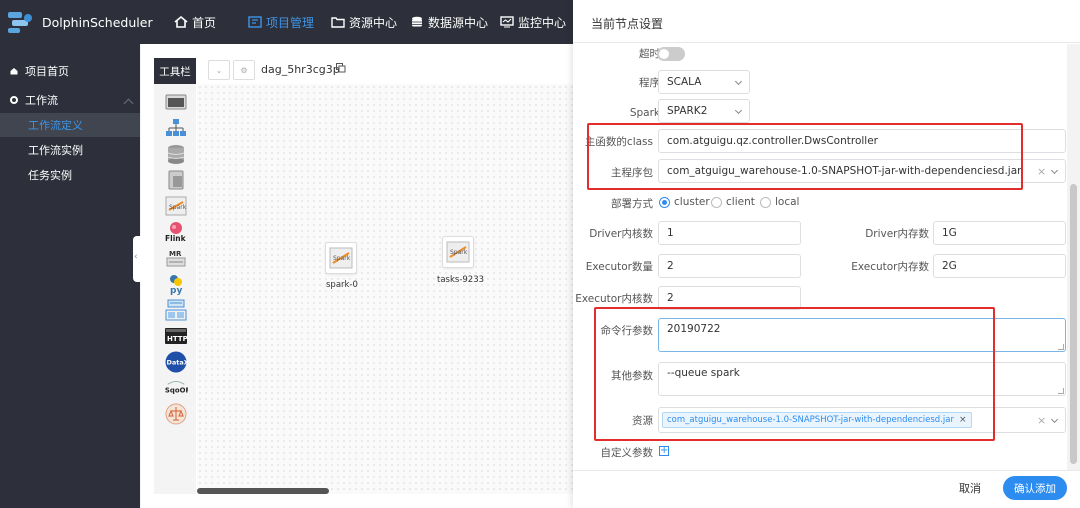 The image size is (1080, 508). I want to click on radio-label: client, so click(740, 202).